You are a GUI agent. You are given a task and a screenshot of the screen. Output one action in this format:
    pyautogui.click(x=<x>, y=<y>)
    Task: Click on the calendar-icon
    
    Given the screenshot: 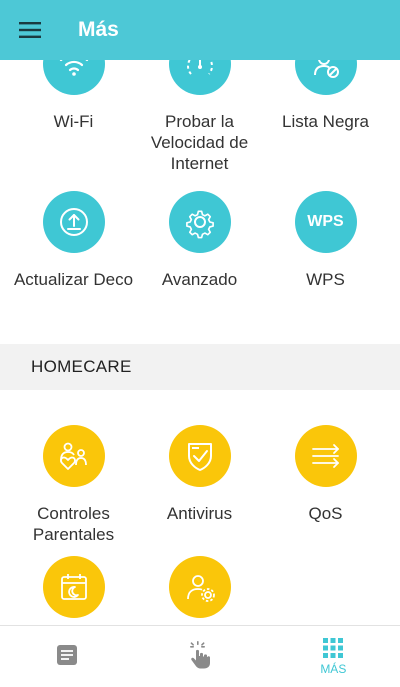 What is the action you would take?
    pyautogui.click(x=73, y=587)
    